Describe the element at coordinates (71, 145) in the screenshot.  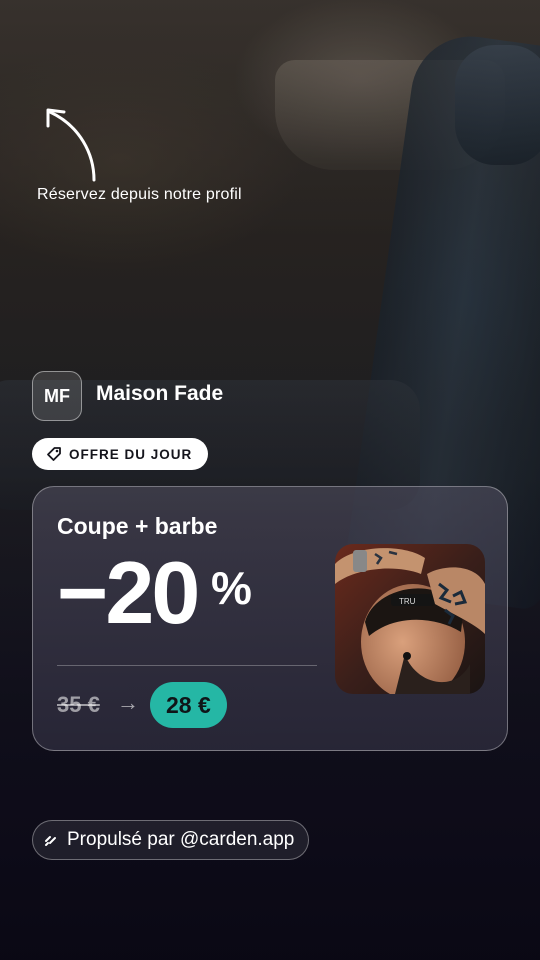
I see `curved-arrow-up-icon` at that location.